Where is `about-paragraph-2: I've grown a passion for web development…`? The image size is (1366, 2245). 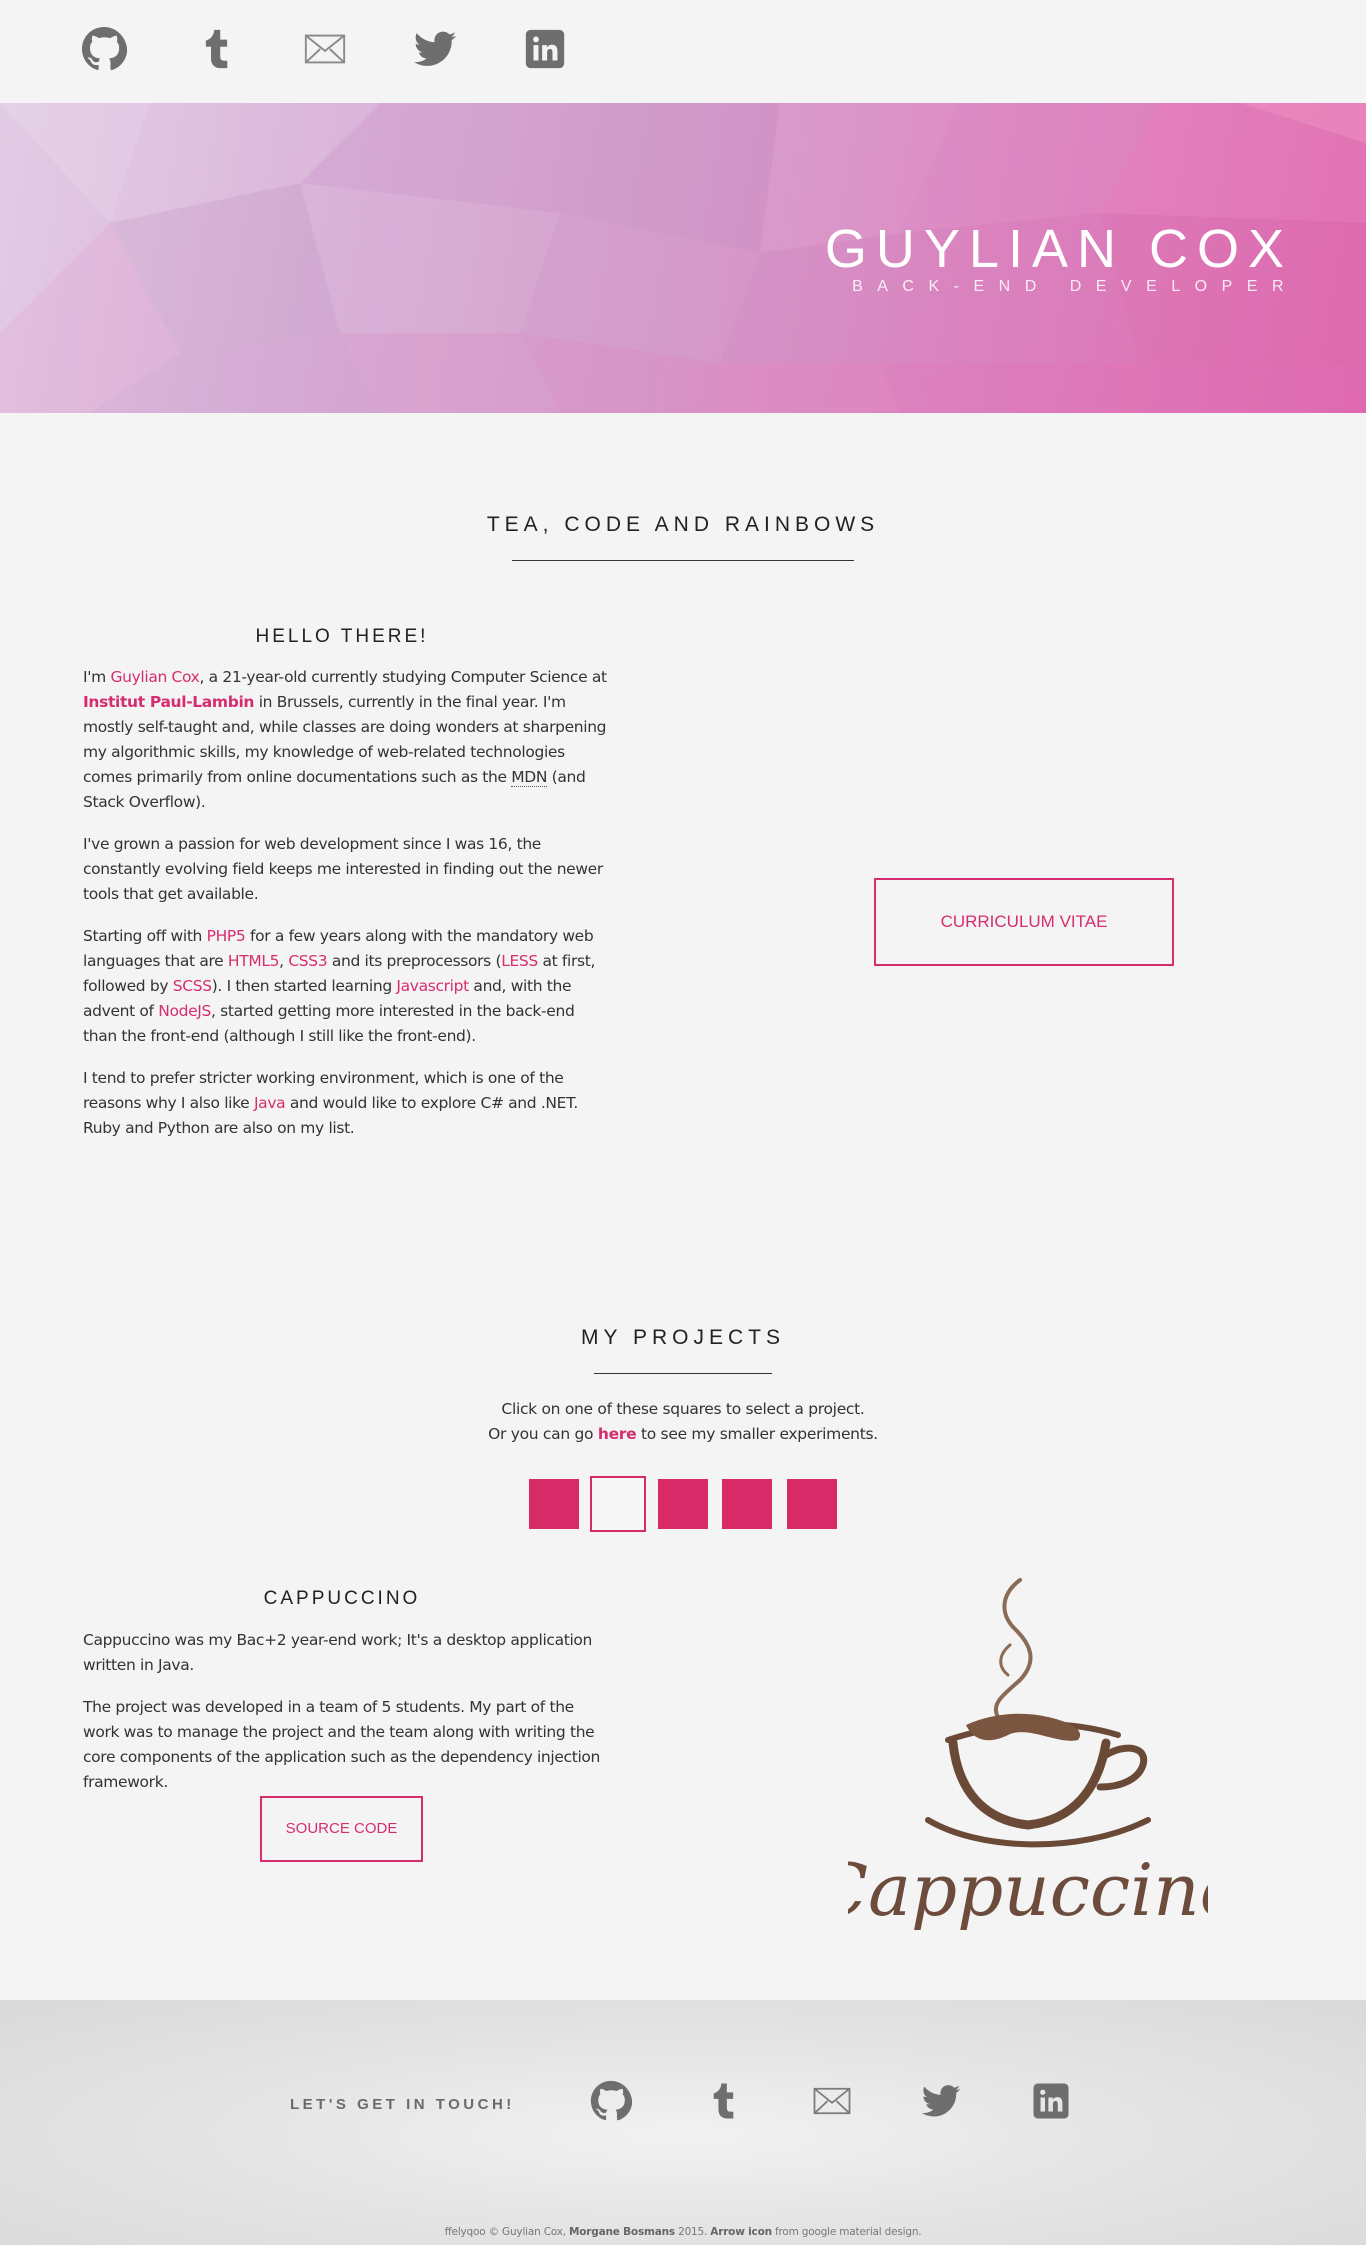
about-paragraph-2: I've grown a passion for web development… is located at coordinates (343, 869).